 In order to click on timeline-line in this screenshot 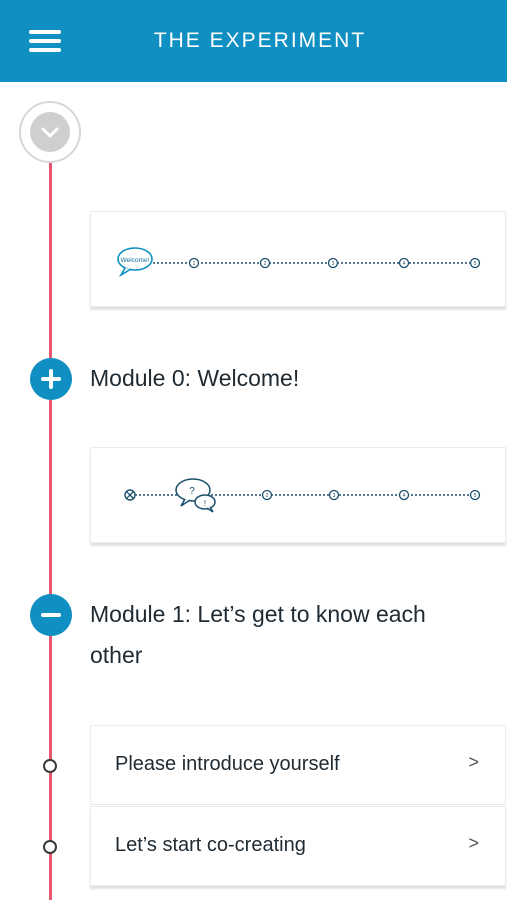, I will do `click(50, 530)`.